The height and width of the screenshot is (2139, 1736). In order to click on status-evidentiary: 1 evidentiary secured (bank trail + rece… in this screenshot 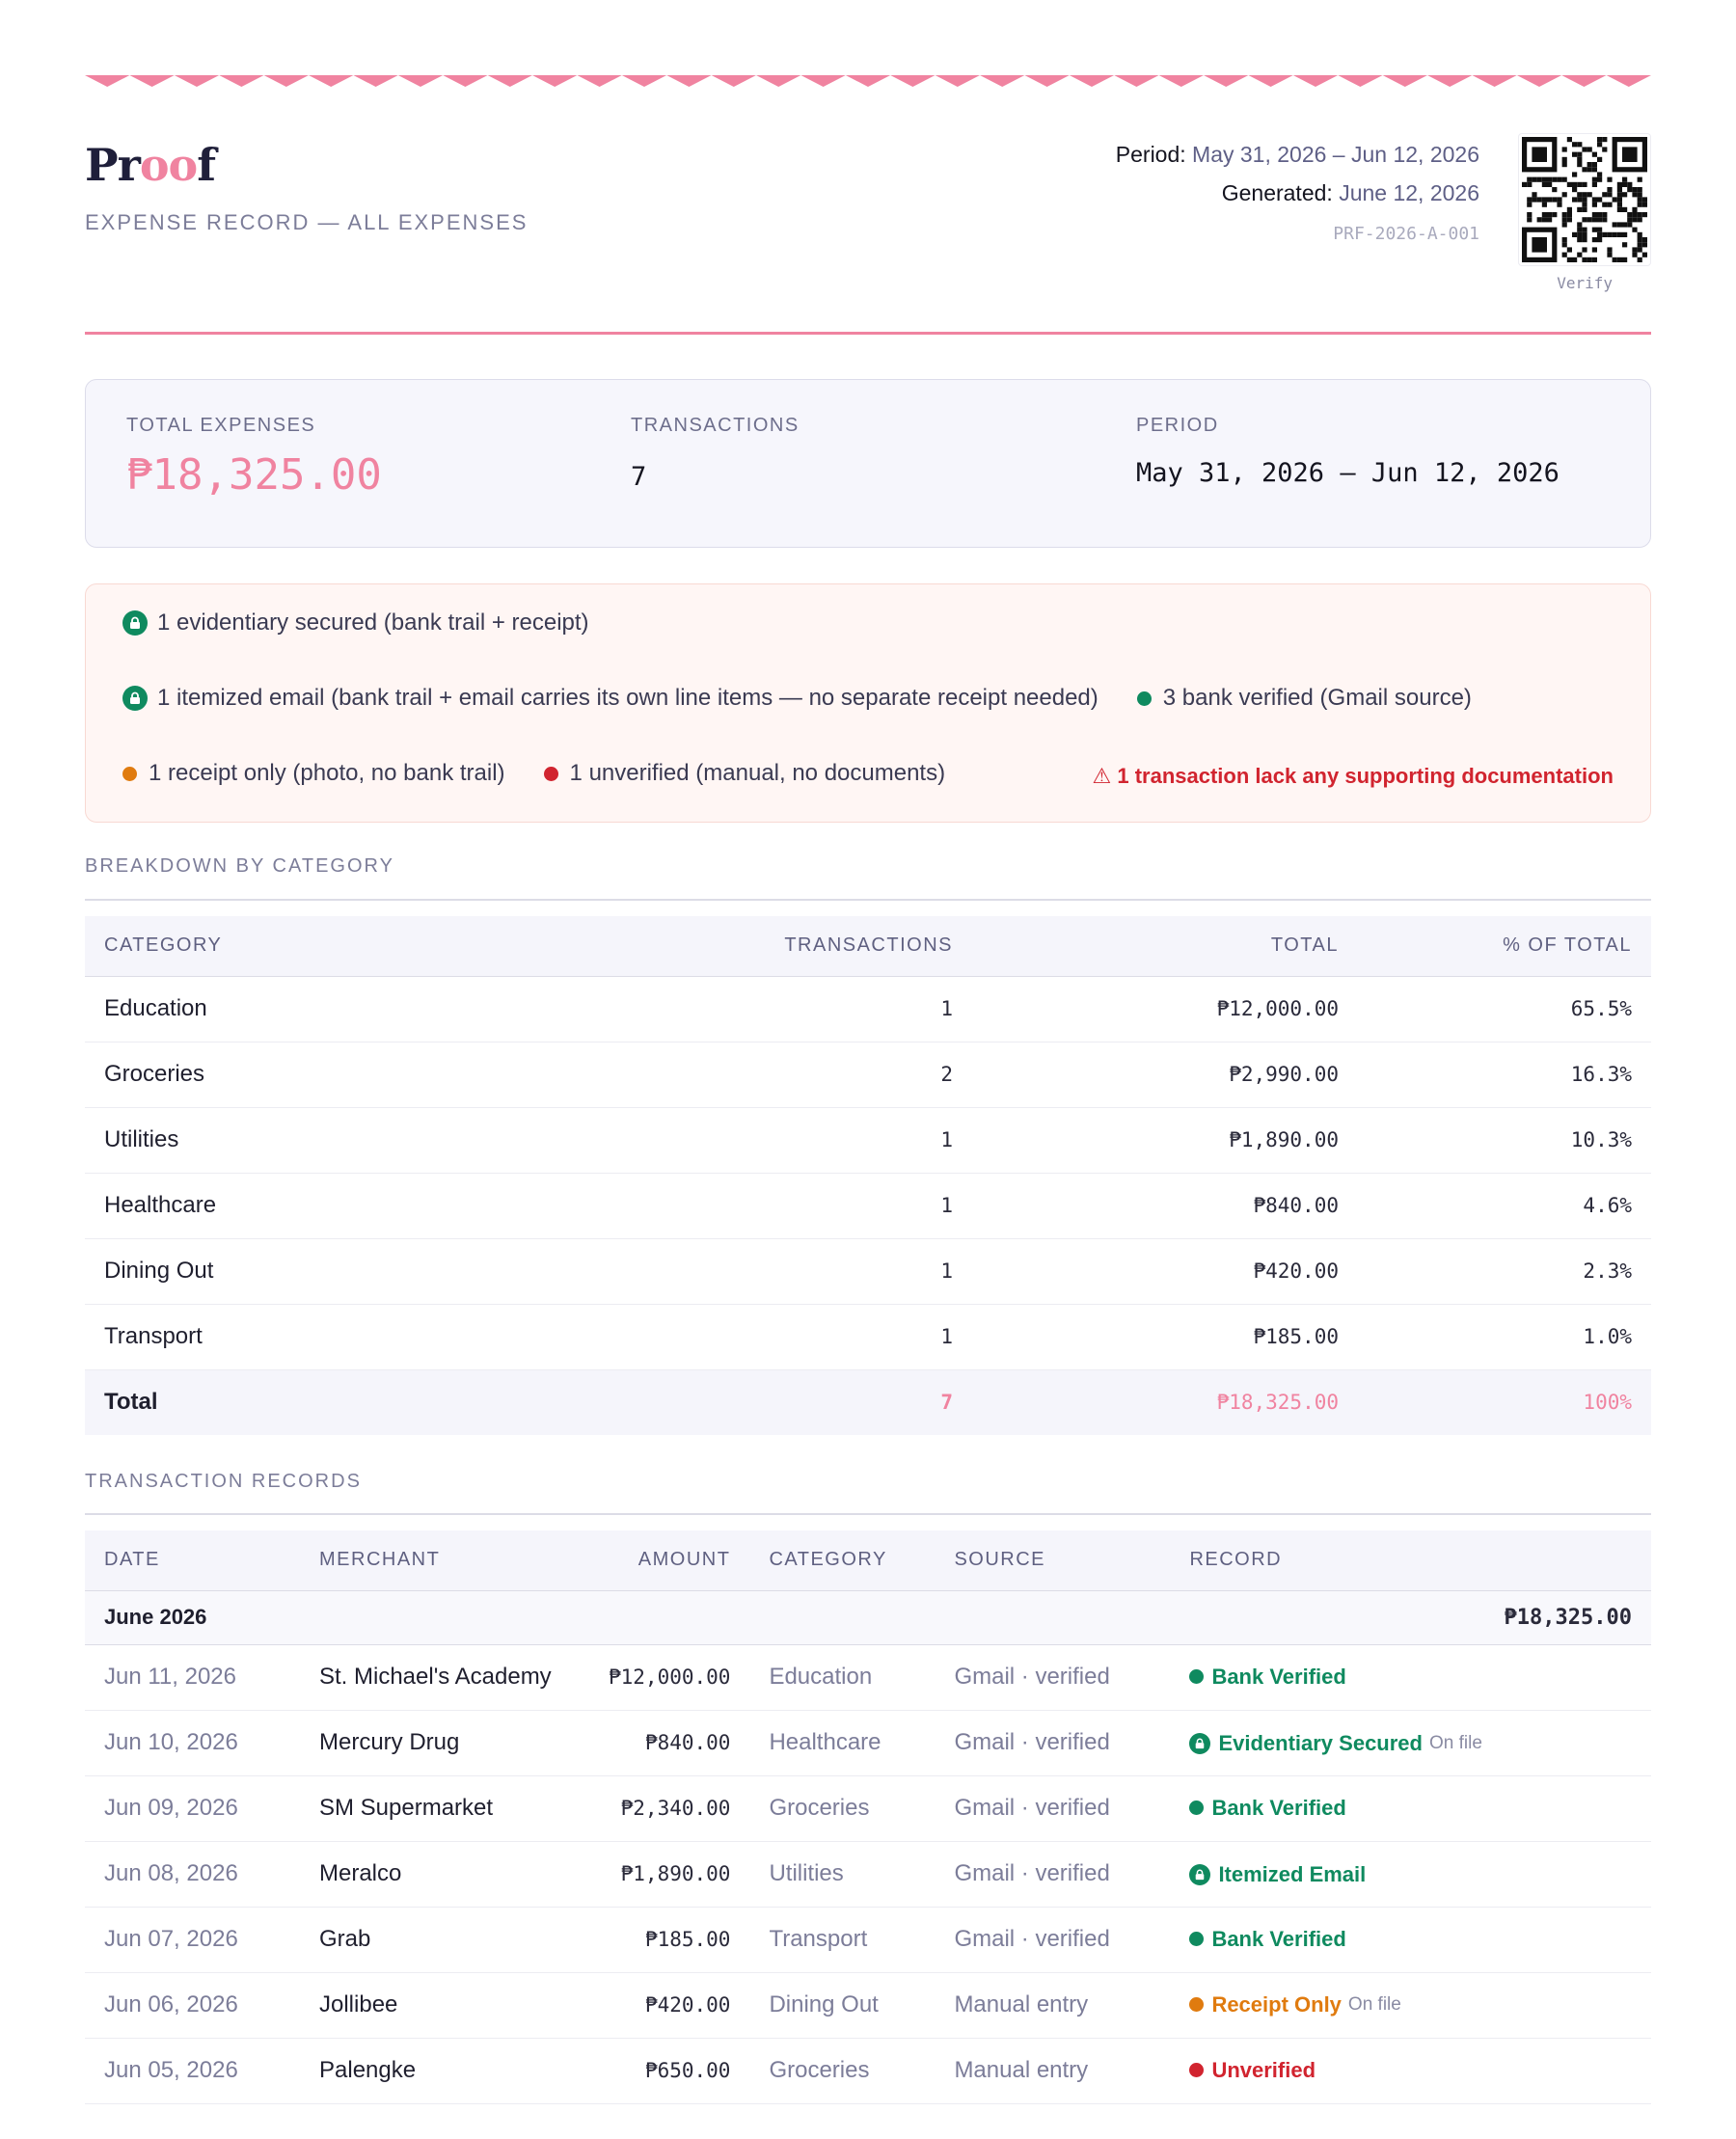, I will do `click(355, 623)`.